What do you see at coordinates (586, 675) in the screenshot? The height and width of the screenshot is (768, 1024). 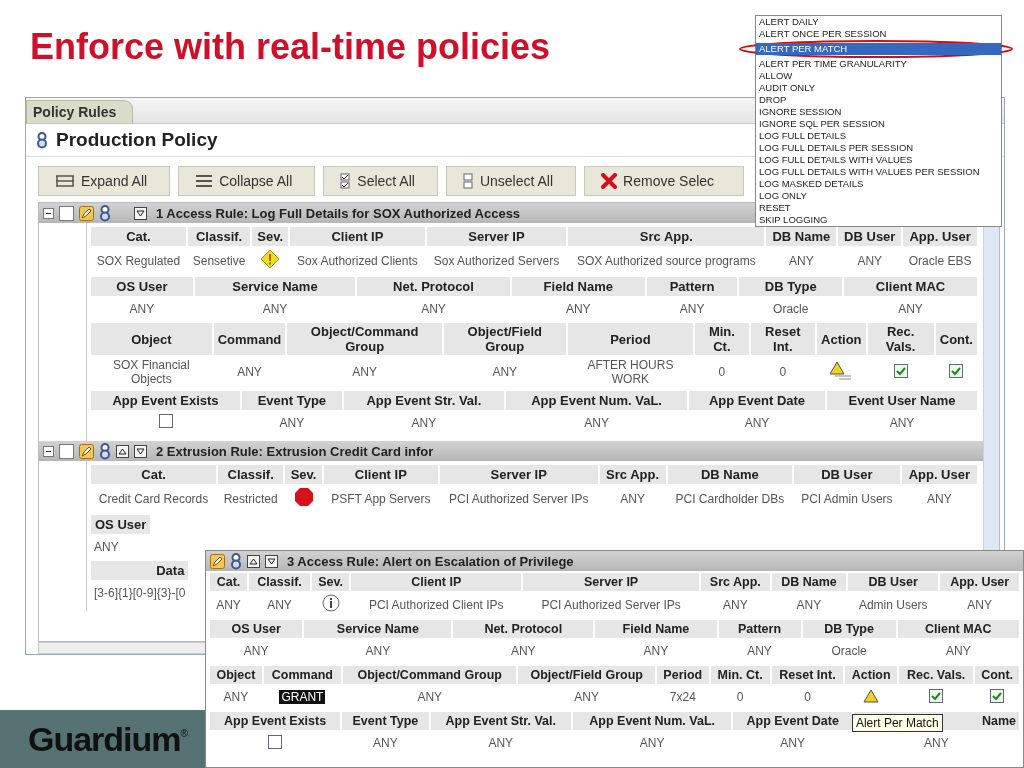 I see `column-header: Object/Field Group` at bounding box center [586, 675].